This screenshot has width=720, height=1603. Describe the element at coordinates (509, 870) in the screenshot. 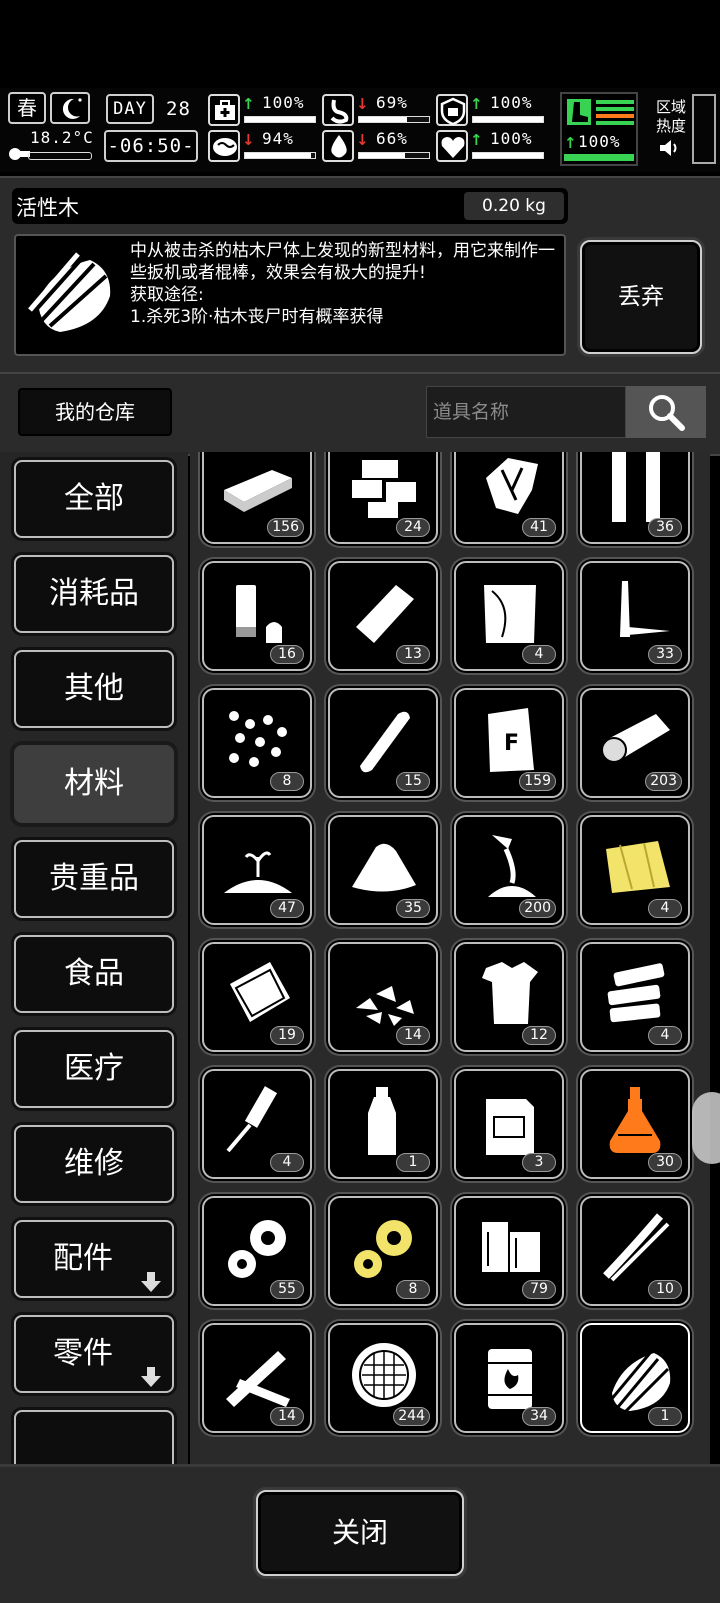

I see `item-slot: 200` at that location.